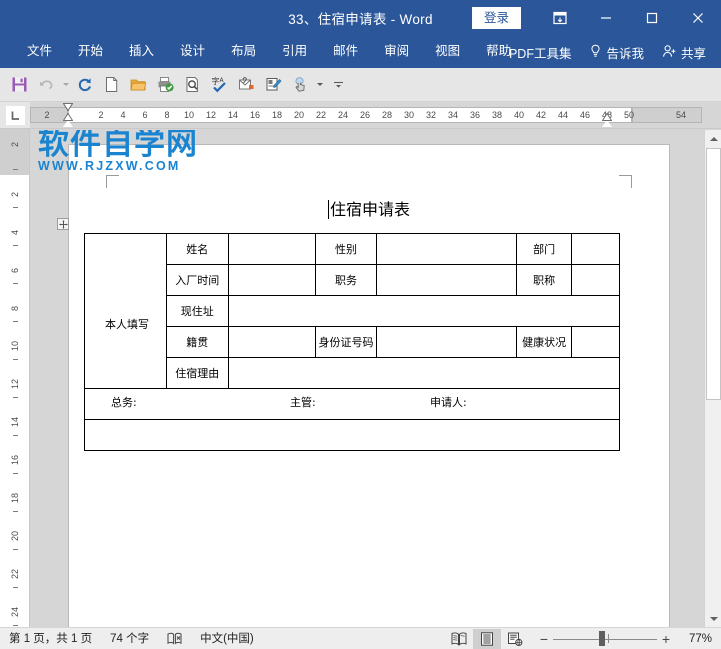 Image resolution: width=721 pixels, height=649 pixels. I want to click on vertical-scrollbar, so click(712, 378).